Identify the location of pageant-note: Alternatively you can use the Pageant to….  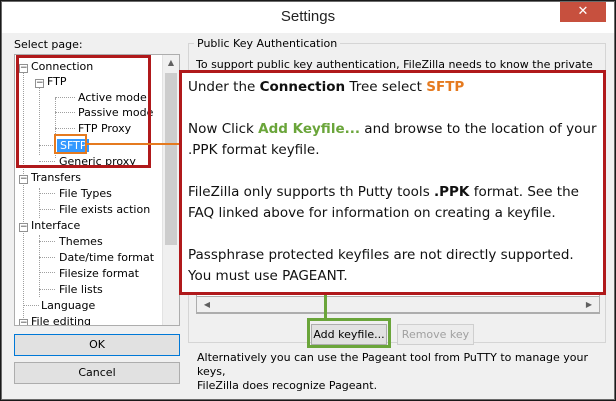
(393, 371).